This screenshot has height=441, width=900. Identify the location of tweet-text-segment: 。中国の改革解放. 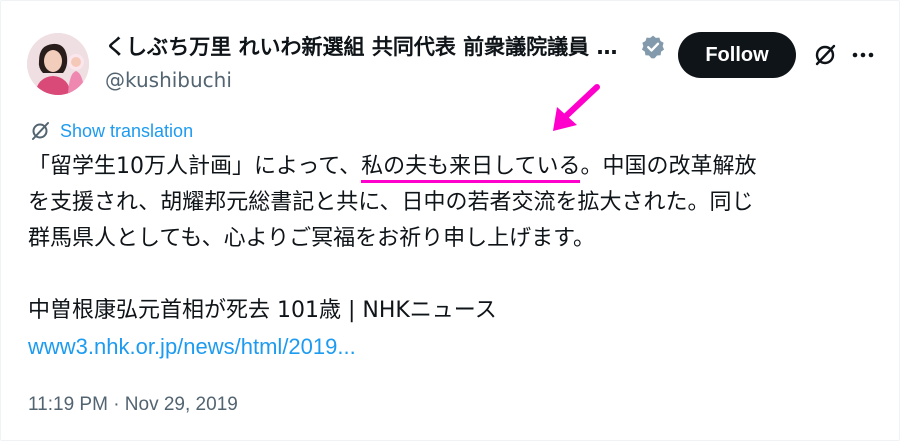
(668, 166).